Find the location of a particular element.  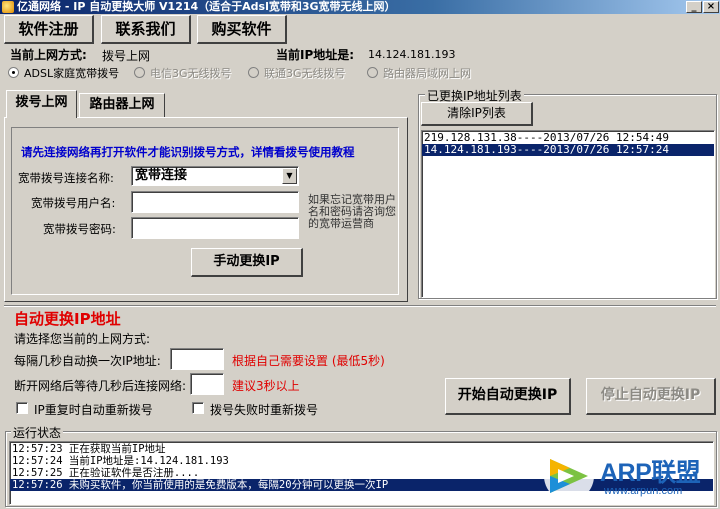

watermark: ARP联盟 www.arpun.com is located at coordinates (630, 478).